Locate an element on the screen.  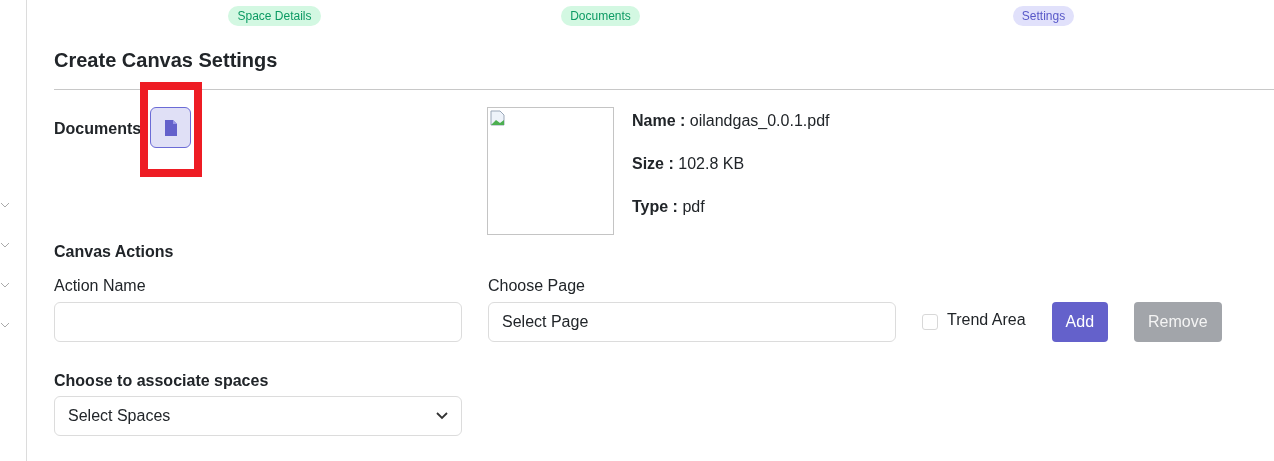
section-heading: Canvas Actions is located at coordinates (114, 252).